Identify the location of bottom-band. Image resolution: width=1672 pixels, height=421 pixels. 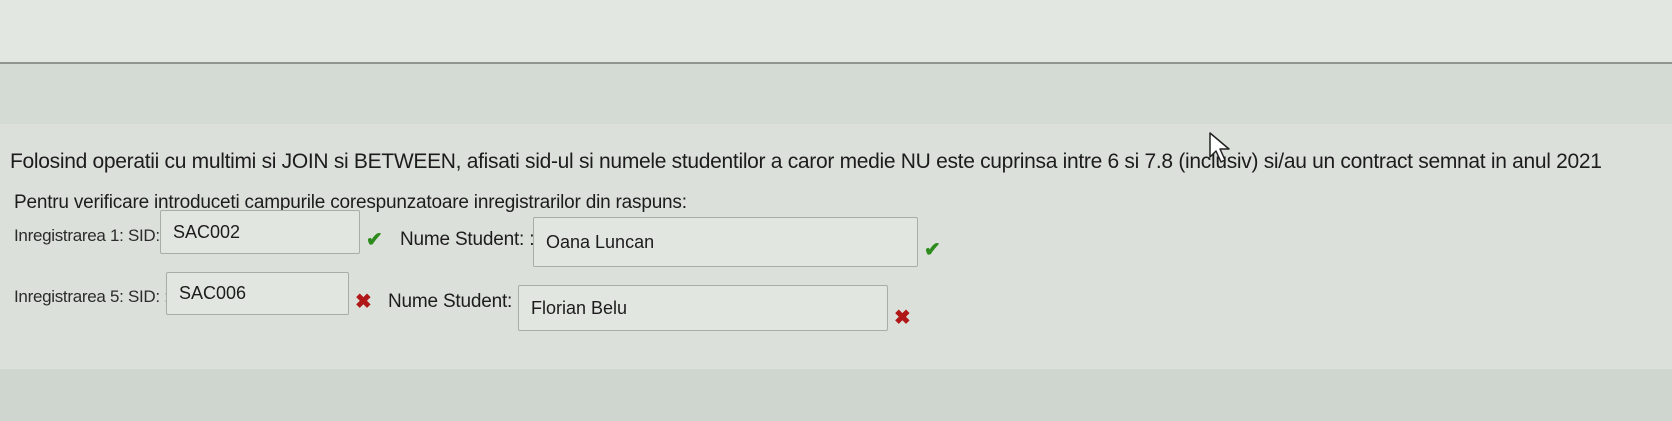
(836, 395).